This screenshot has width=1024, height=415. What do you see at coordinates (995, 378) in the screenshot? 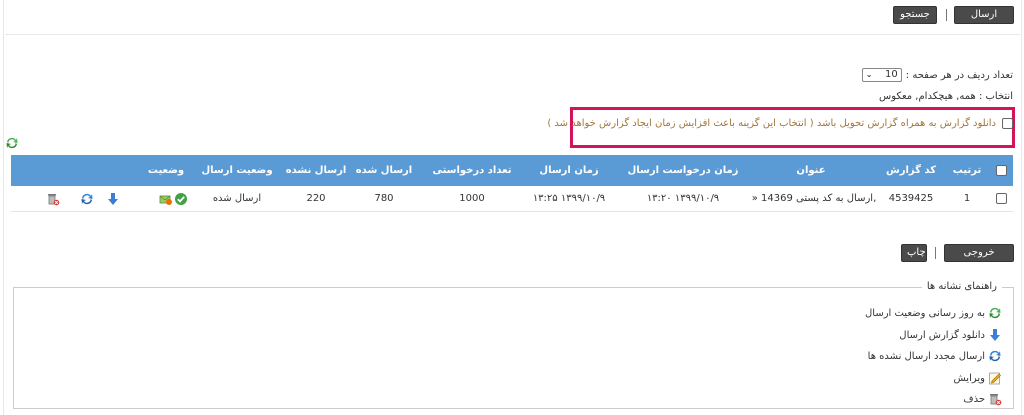
I see `edit-icon` at bounding box center [995, 378].